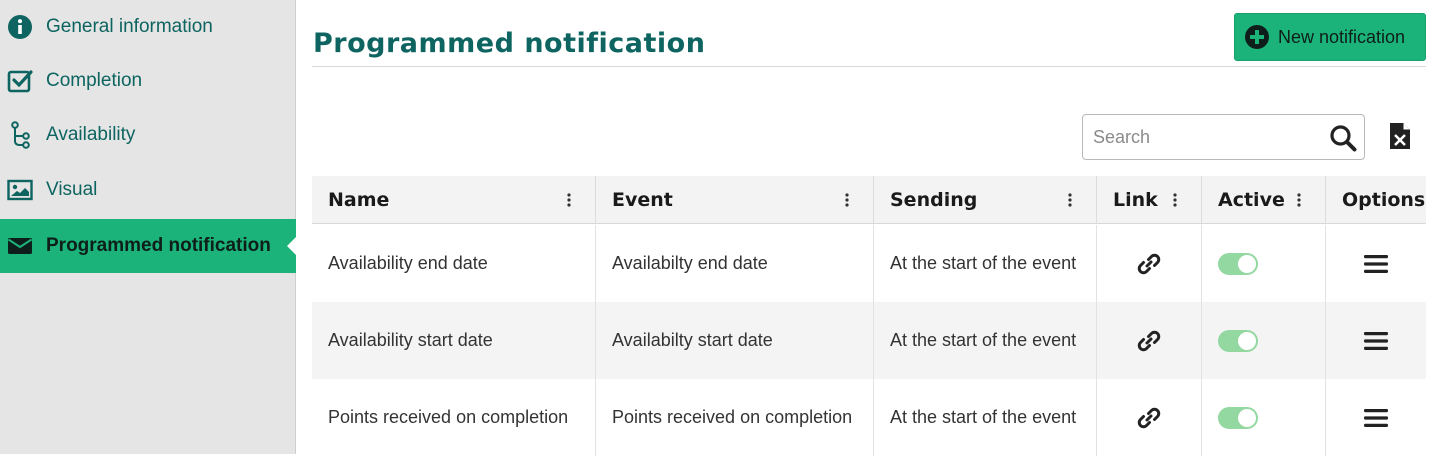 The width and height of the screenshot is (1429, 456). Describe the element at coordinates (1251, 200) in the screenshot. I see `column-label: Active` at that location.